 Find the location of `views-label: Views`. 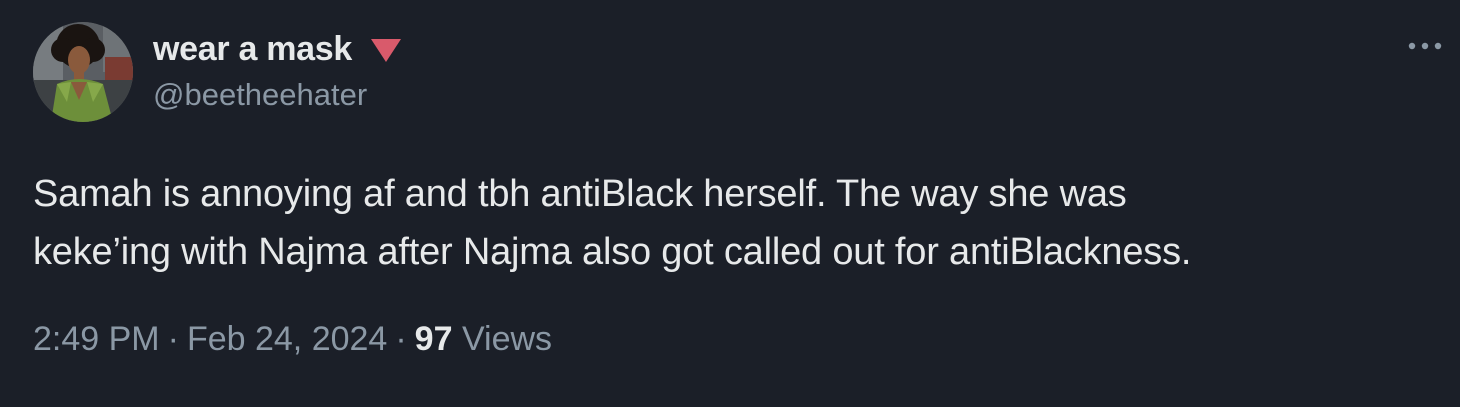

views-label: Views is located at coordinates (507, 339).